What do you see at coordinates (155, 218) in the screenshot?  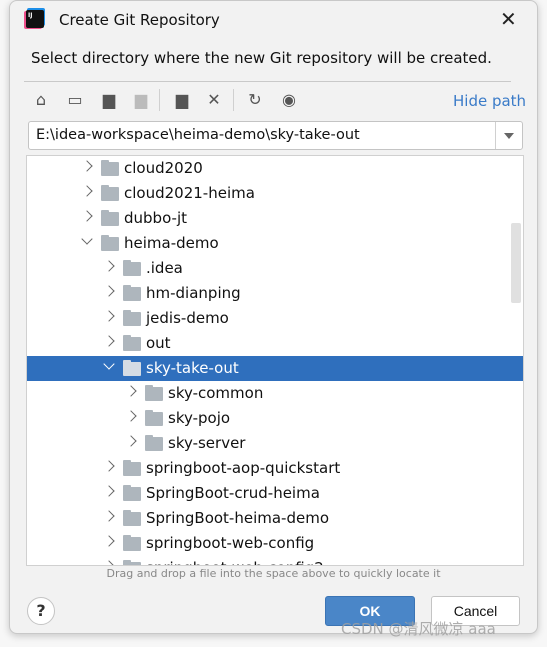 I see `tree-item-label: dubbo-jt` at bounding box center [155, 218].